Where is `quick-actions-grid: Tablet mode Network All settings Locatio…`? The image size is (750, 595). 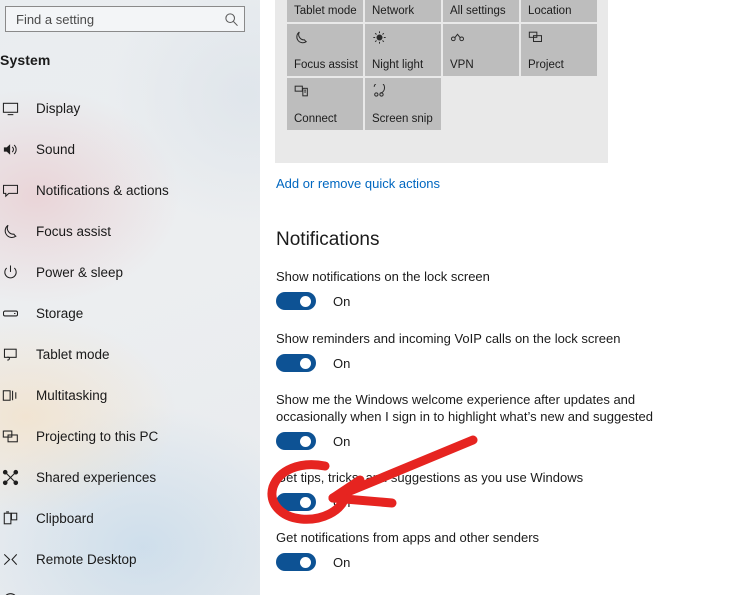
quick-actions-grid: Tablet mode Network All settings Locatio… is located at coordinates (442, 65).